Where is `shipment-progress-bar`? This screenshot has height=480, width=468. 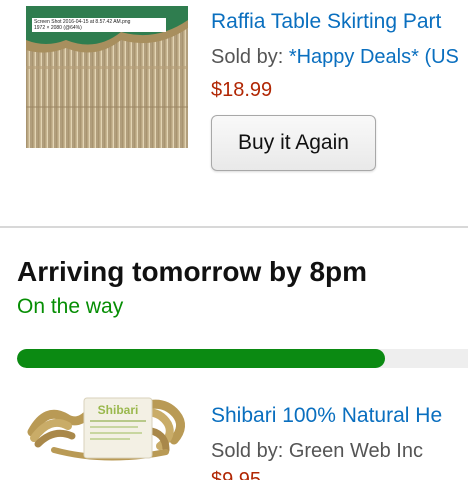 shipment-progress-bar is located at coordinates (242, 358).